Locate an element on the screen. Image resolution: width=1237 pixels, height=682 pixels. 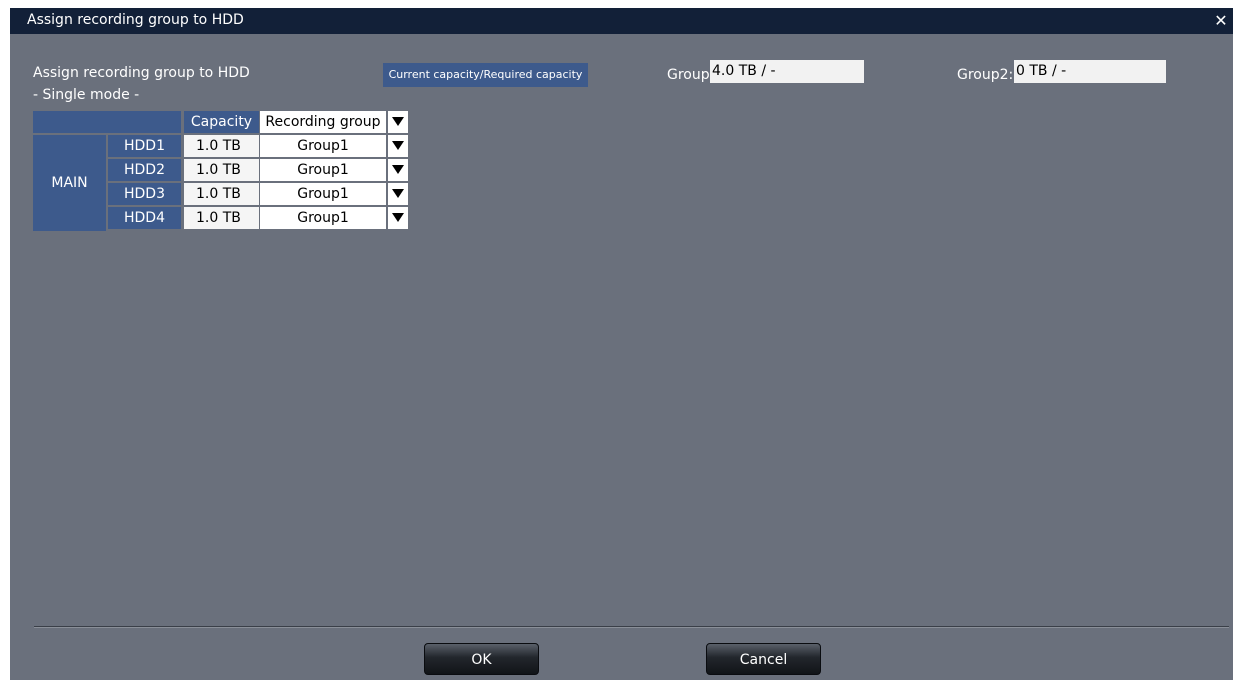
hdd-label: HDD4 is located at coordinates (144, 218).